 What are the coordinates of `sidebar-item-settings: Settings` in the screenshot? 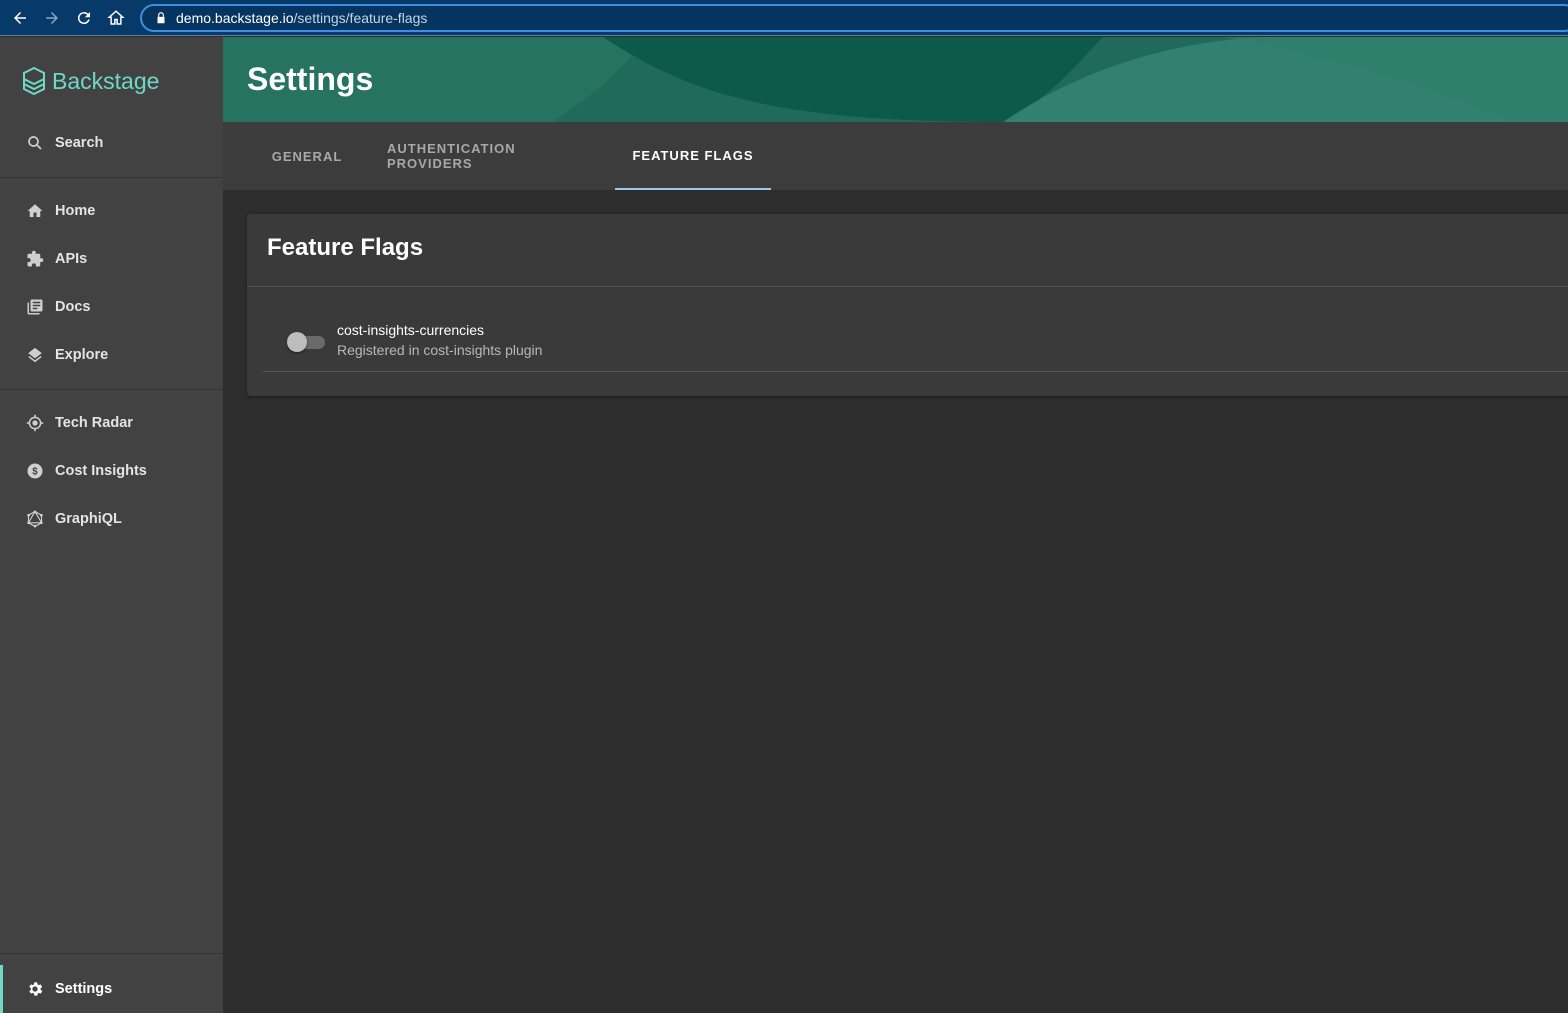 It's located at (111, 989).